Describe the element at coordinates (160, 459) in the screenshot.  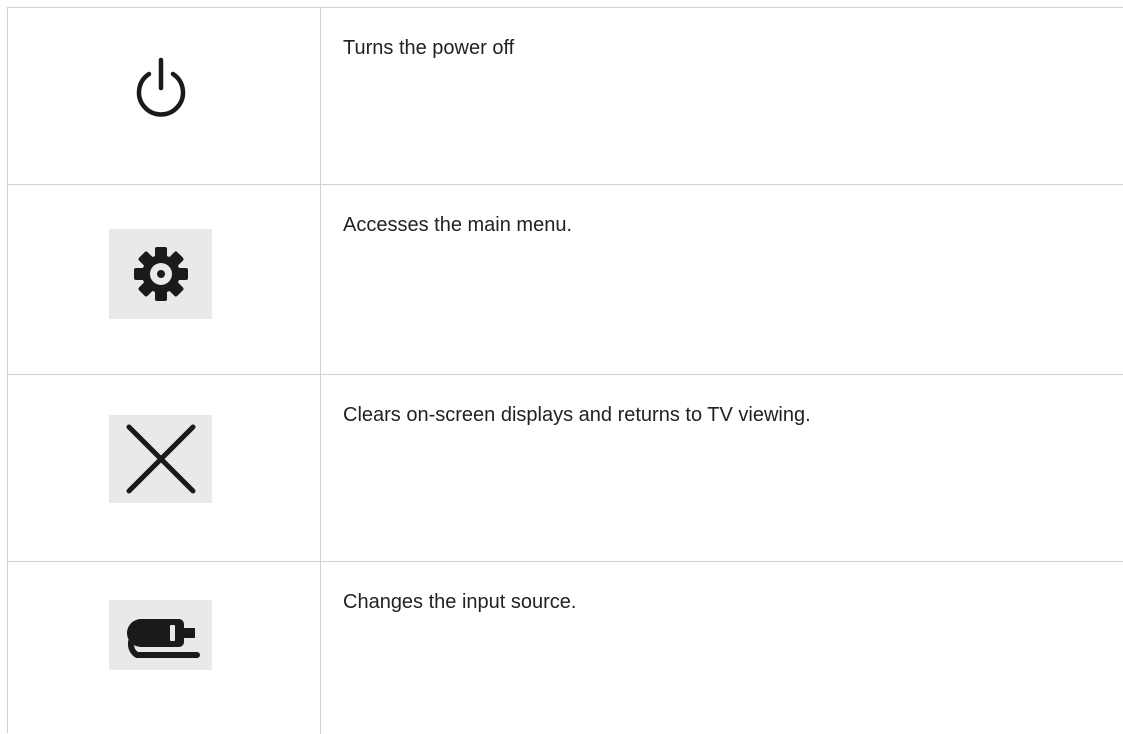
I see `close-icon` at that location.